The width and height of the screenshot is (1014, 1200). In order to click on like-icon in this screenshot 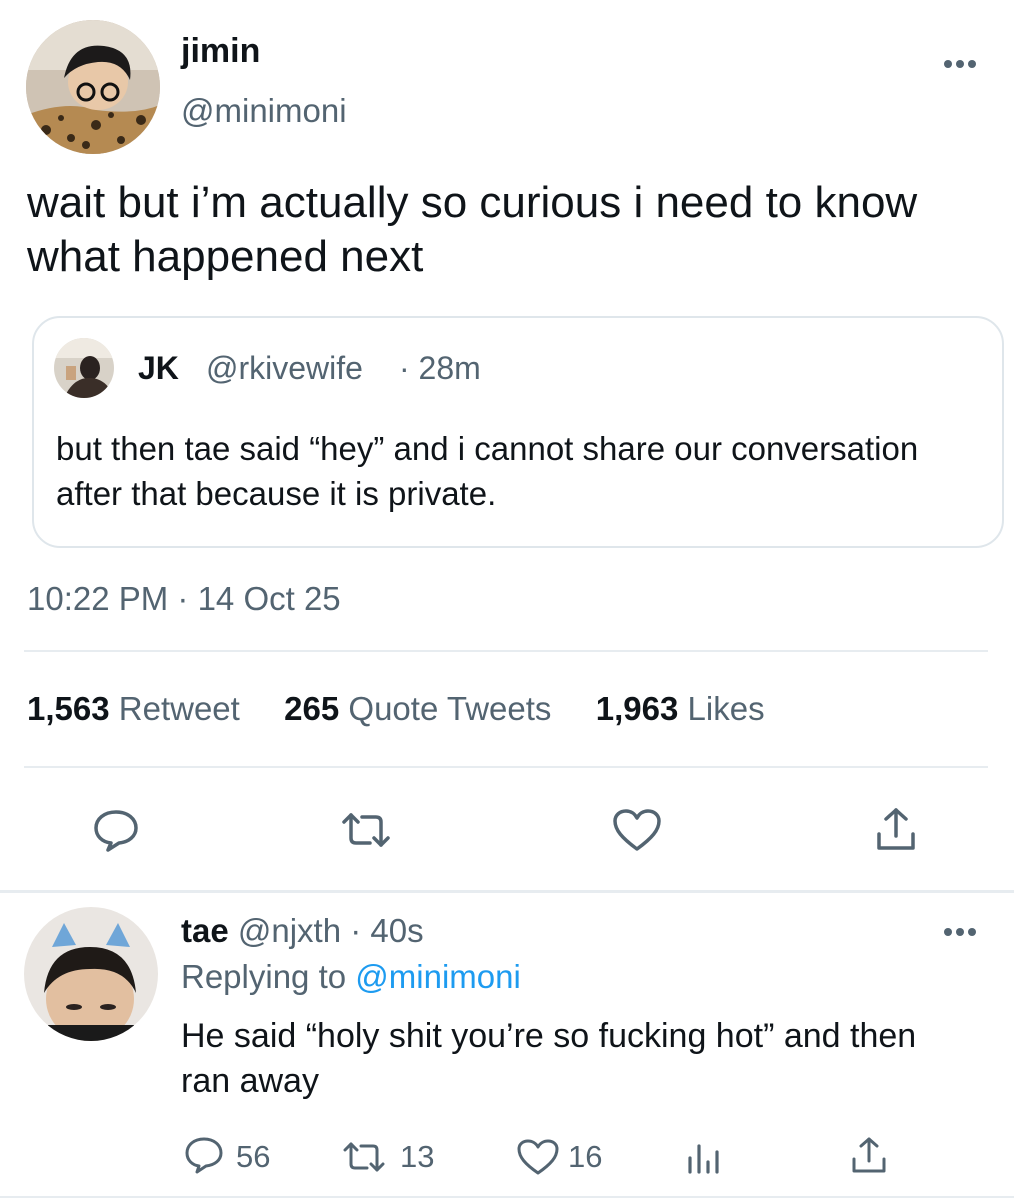, I will do `click(637, 830)`.